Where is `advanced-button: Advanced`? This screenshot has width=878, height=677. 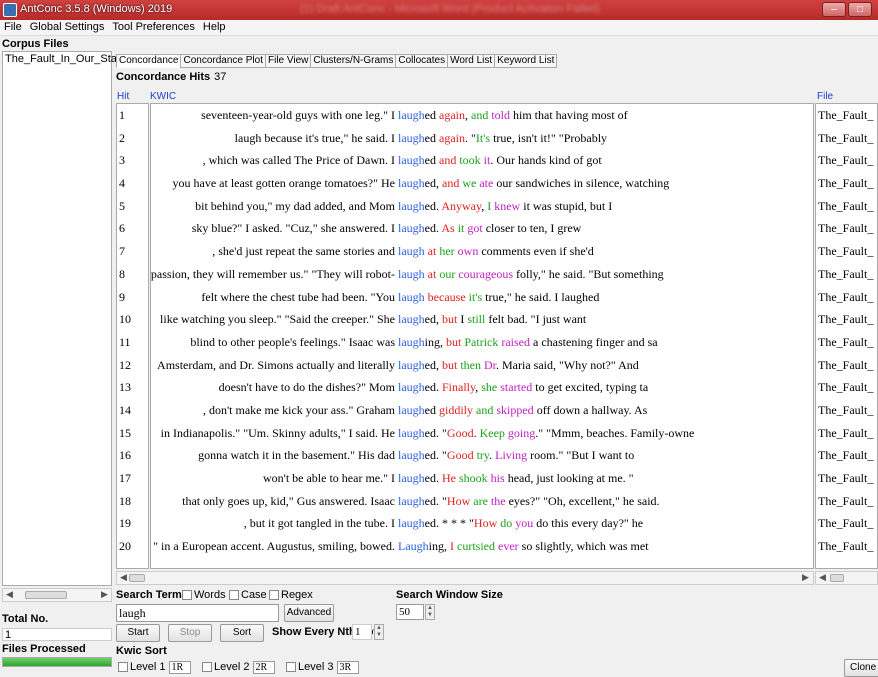 advanced-button: Advanced is located at coordinates (309, 613).